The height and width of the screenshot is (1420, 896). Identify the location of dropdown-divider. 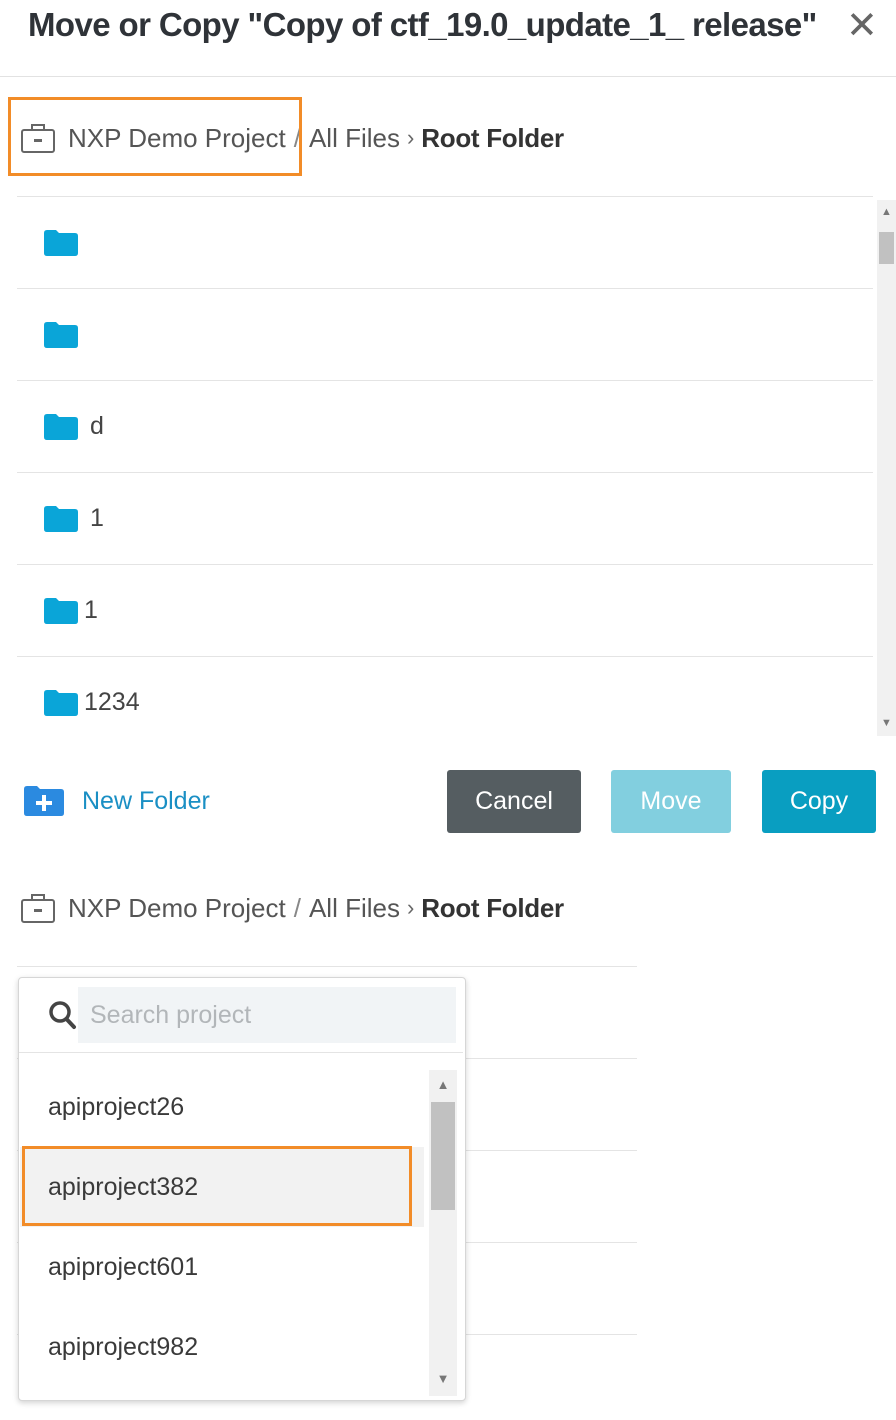
(241, 1052).